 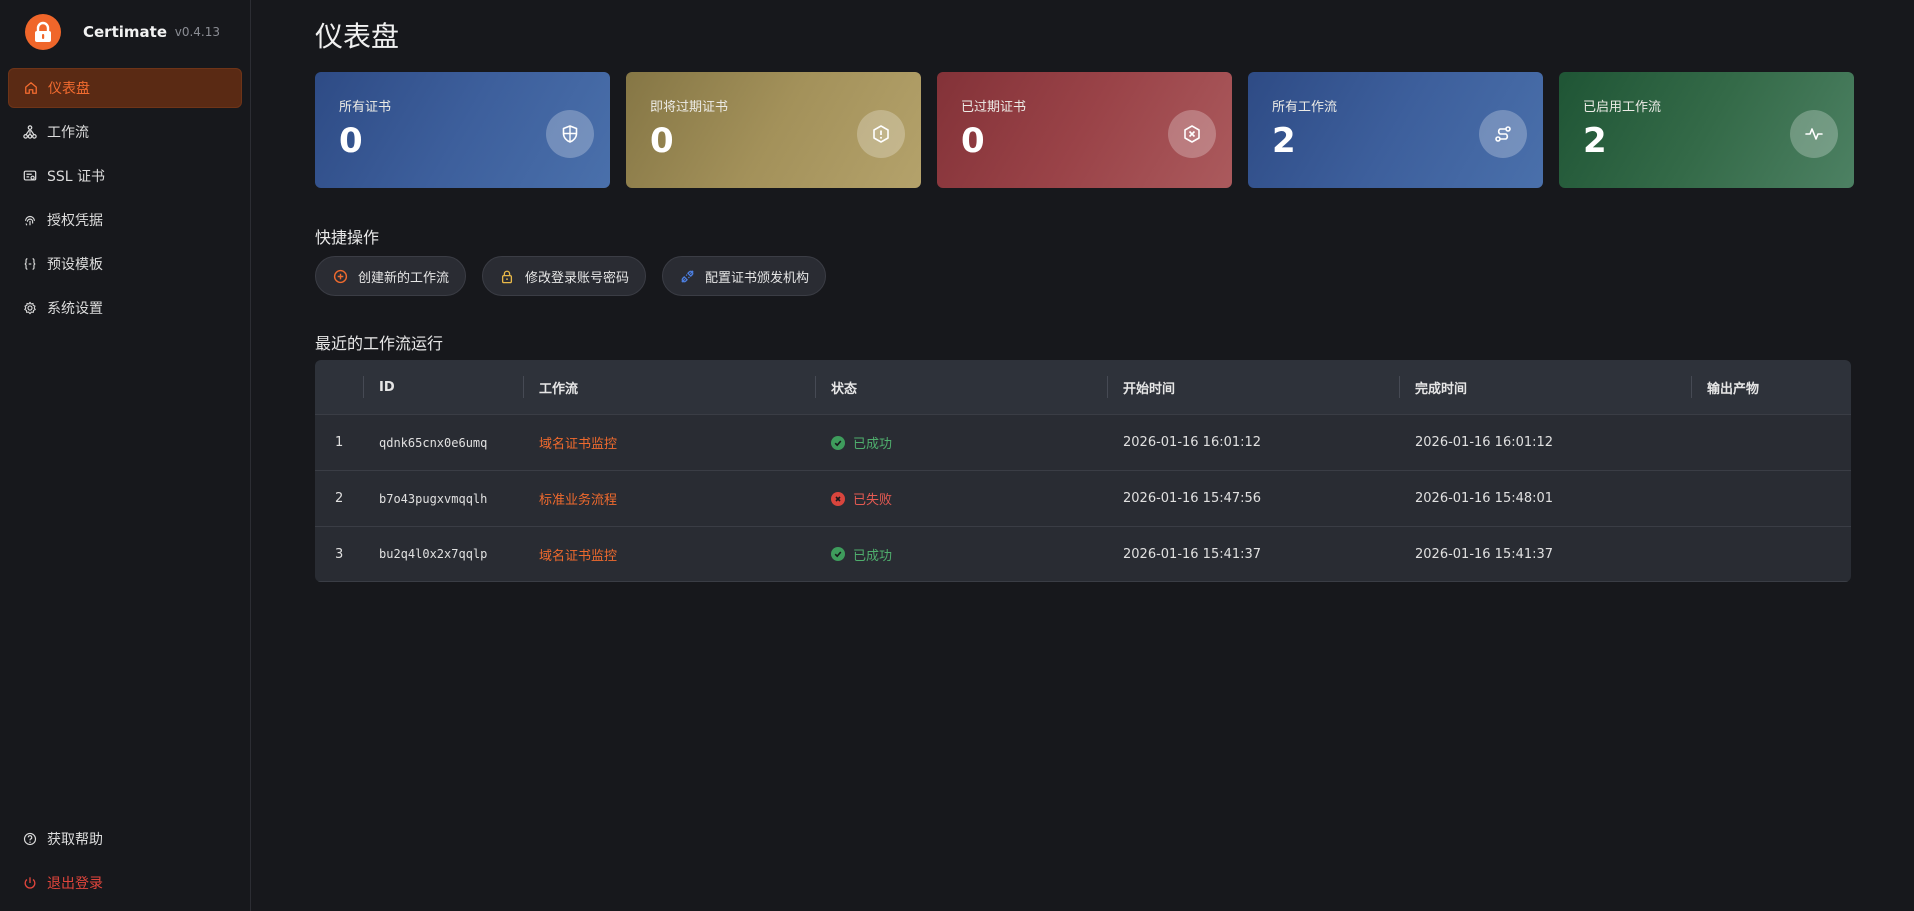 I want to click on route-icon, so click(x=1503, y=134).